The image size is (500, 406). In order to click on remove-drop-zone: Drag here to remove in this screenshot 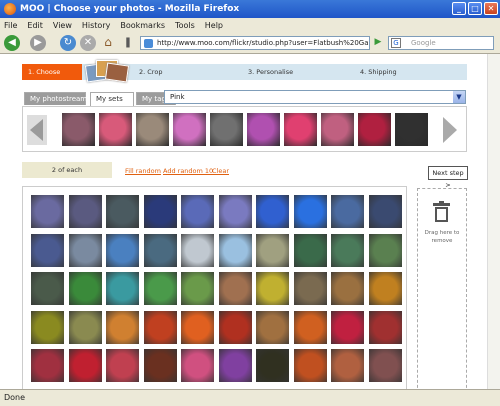, I will do `click(442, 288)`.